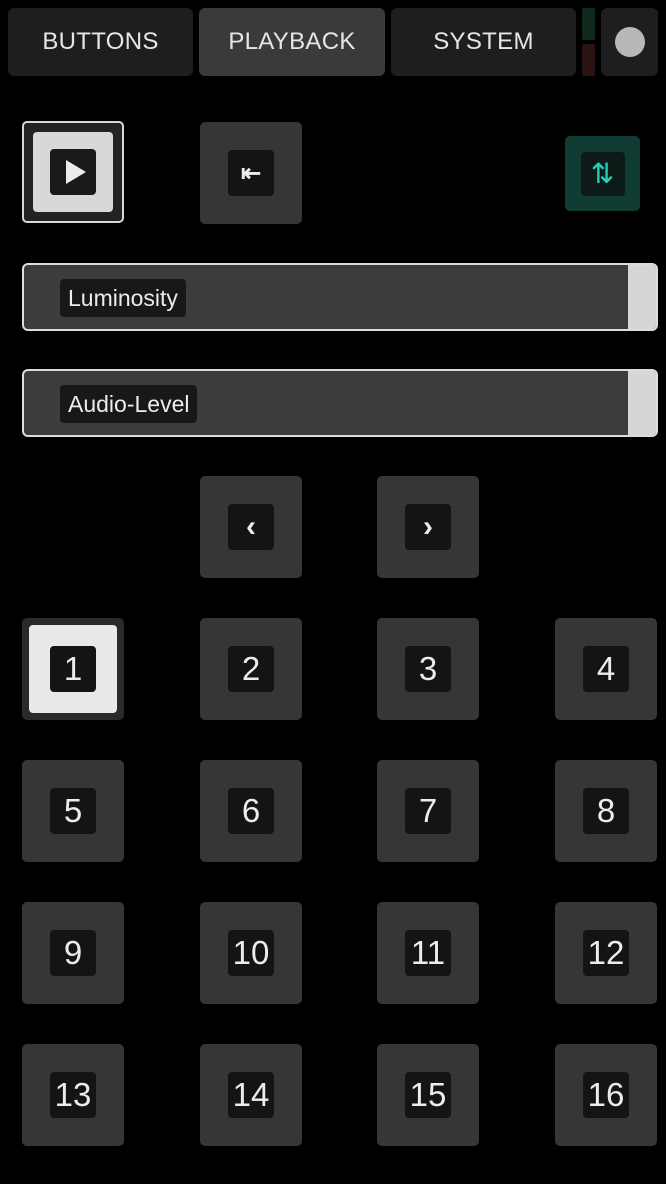  I want to click on pad-label: 8, so click(606, 811).